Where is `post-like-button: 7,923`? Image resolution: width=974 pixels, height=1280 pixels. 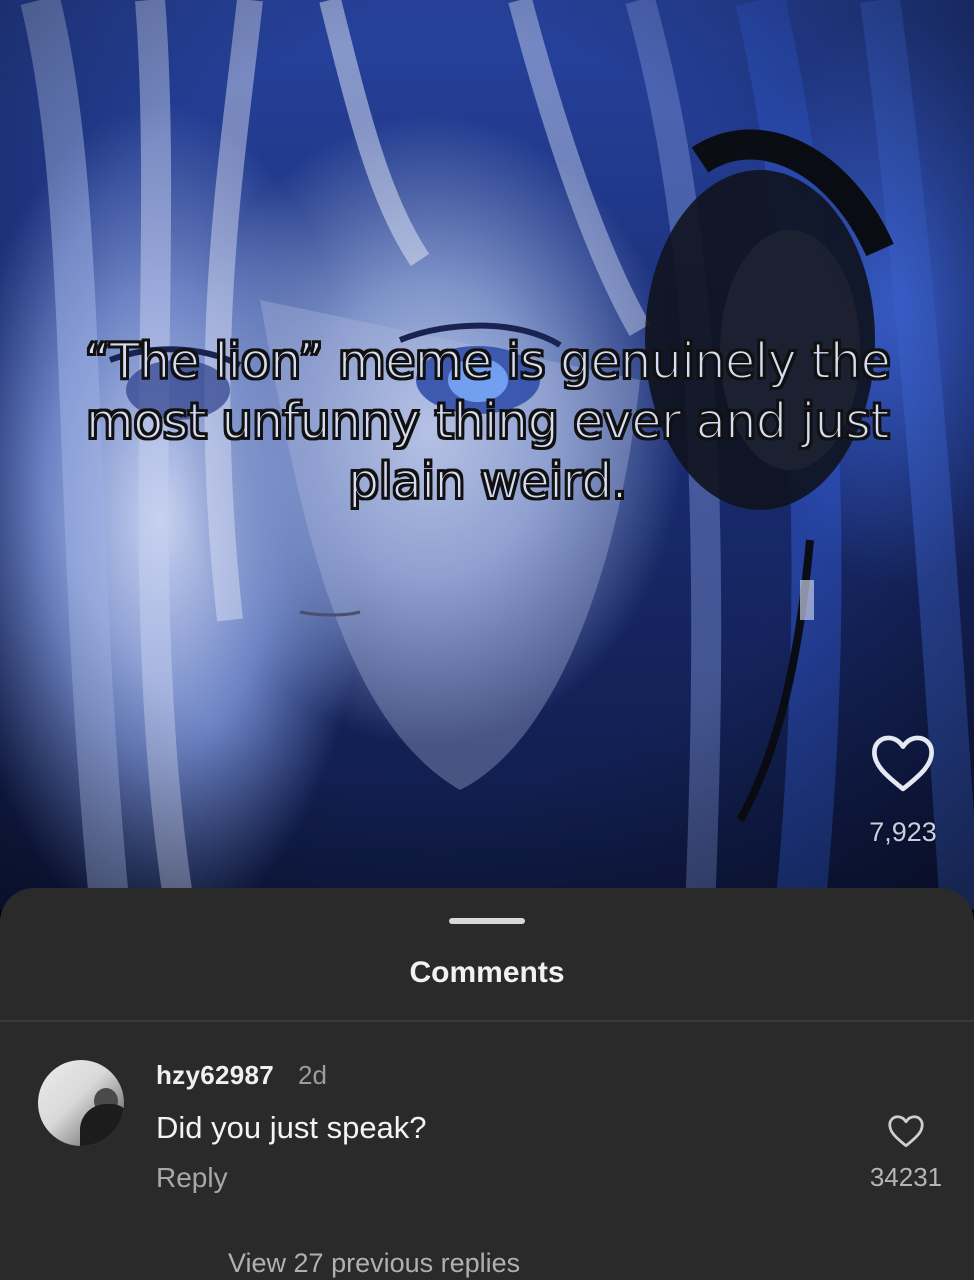 post-like-button: 7,923 is located at coordinates (903, 793).